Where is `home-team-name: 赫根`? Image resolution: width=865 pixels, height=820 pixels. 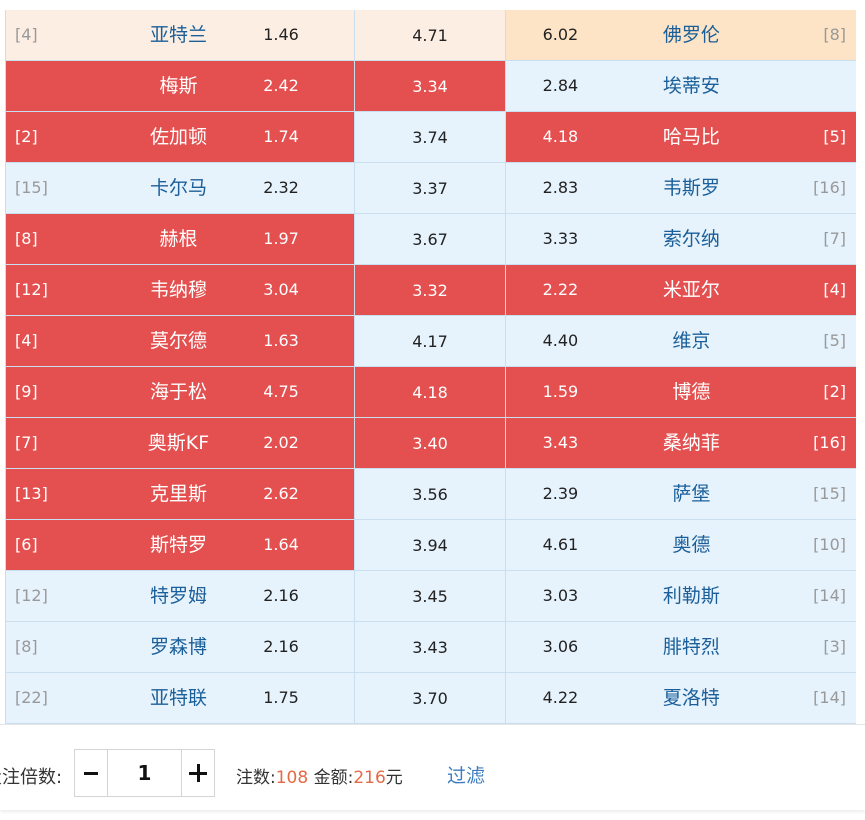
home-team-name: 赫根 is located at coordinates (178, 239).